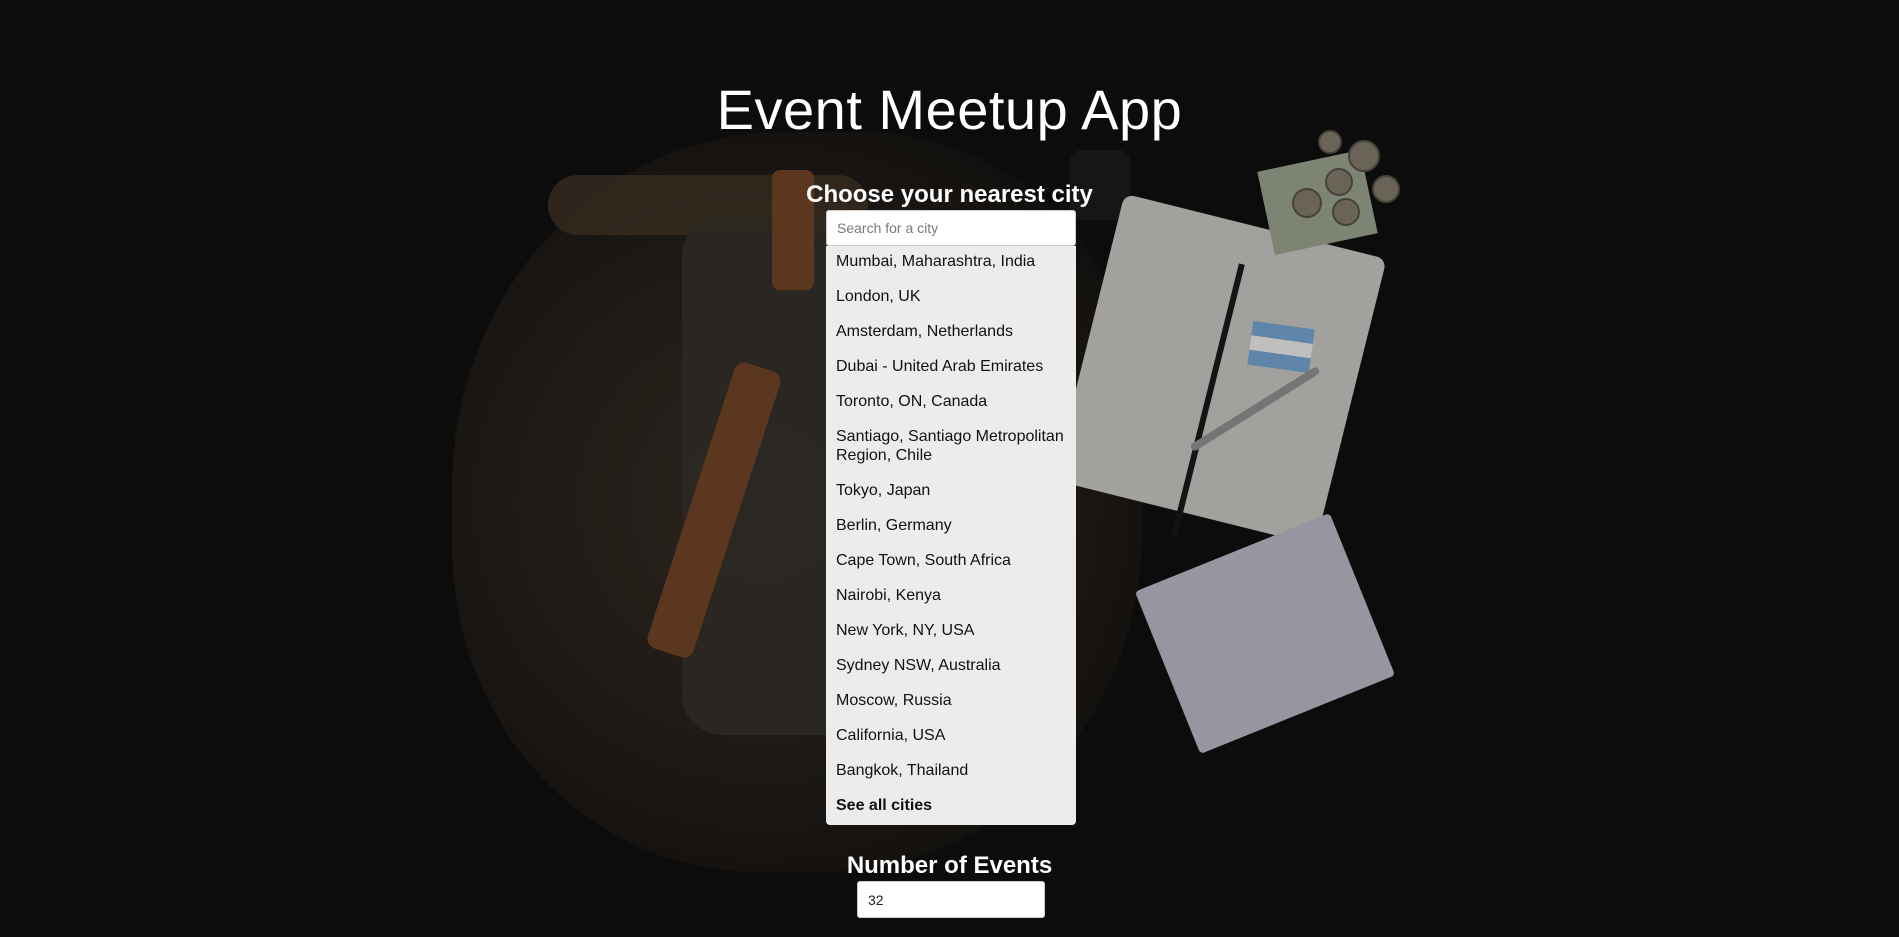 This screenshot has width=1899, height=937. Describe the element at coordinates (951, 772) in the screenshot. I see `city-suggestion-item: Bangkok, Thailand` at that location.